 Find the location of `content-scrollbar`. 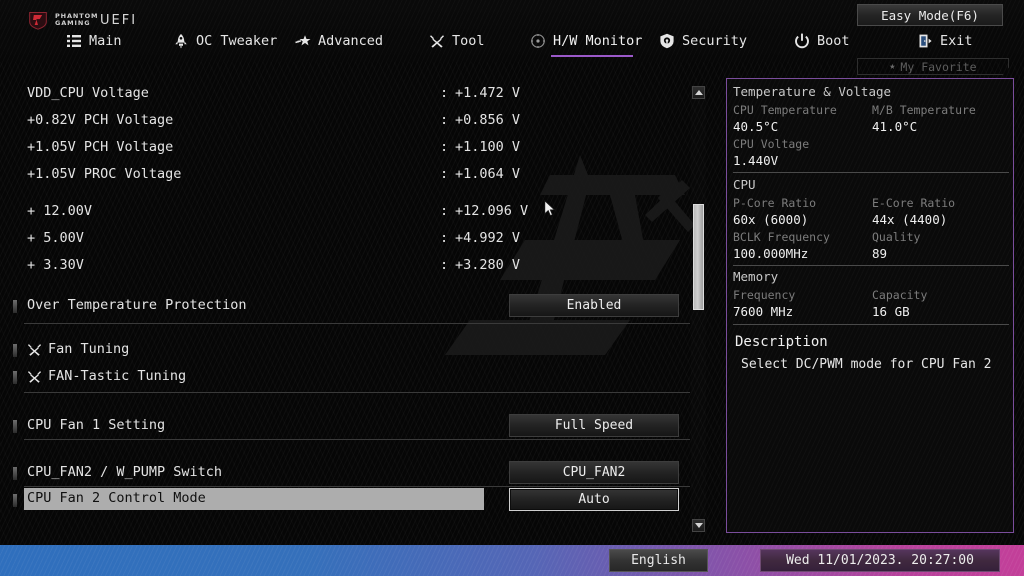

content-scrollbar is located at coordinates (698, 309).